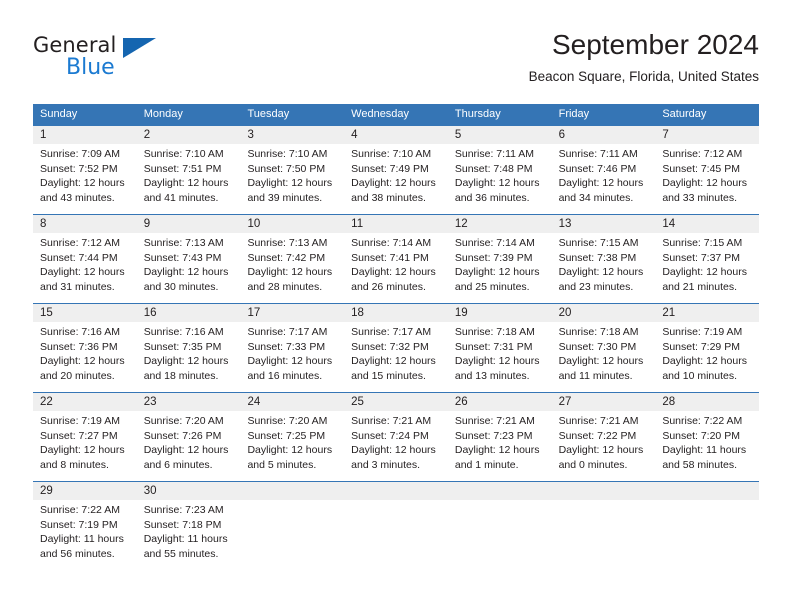 Image resolution: width=792 pixels, height=612 pixels. What do you see at coordinates (499, 135) in the screenshot?
I see `day-number: 5` at bounding box center [499, 135].